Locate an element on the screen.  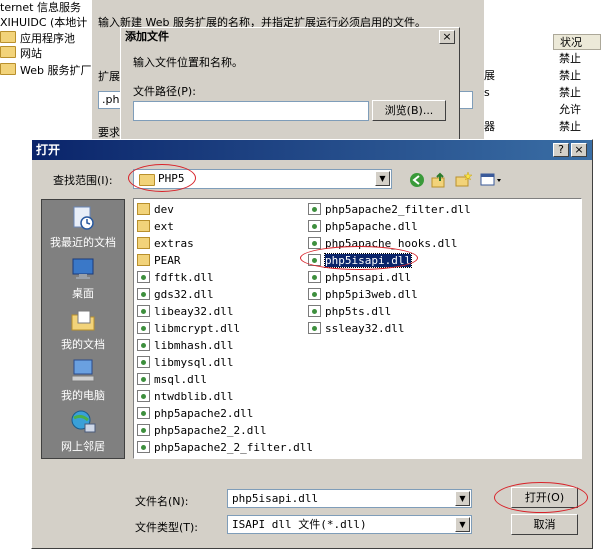
wizard-ext-field-edge is located at coordinates (466, 100).